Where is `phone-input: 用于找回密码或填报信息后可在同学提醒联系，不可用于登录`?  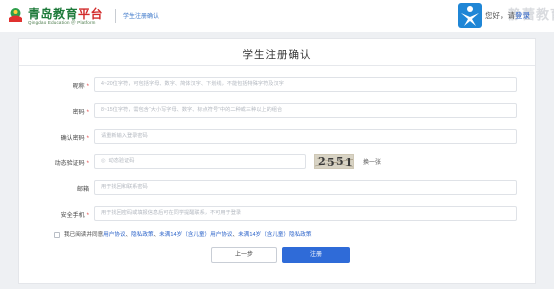 phone-input: 用于找回密码或填报信息后可在同学提醒联系，不可用于登录 is located at coordinates (305, 213).